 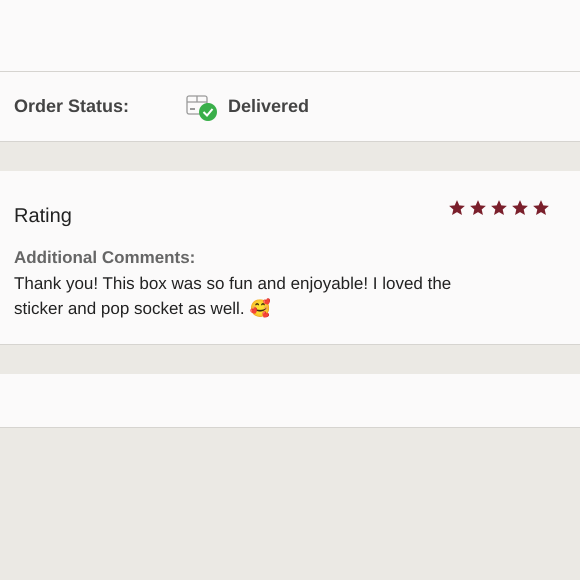 What do you see at coordinates (105, 258) in the screenshot?
I see `comments-label: Additional Comments:` at bounding box center [105, 258].